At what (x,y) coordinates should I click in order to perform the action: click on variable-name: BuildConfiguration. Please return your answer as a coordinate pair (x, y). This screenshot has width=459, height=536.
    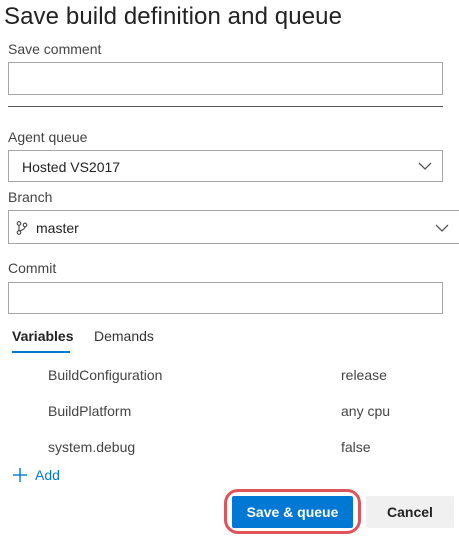
    Looking at the image, I should click on (105, 375).